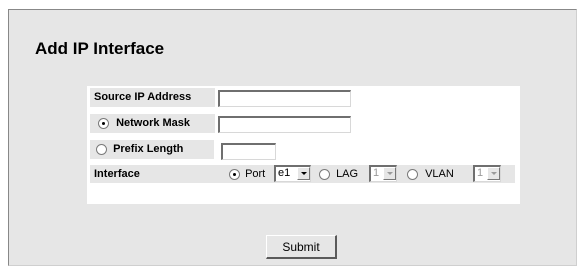 The width and height of the screenshot is (582, 277). I want to click on prefix-length-row: Prefix Length, so click(303, 151).